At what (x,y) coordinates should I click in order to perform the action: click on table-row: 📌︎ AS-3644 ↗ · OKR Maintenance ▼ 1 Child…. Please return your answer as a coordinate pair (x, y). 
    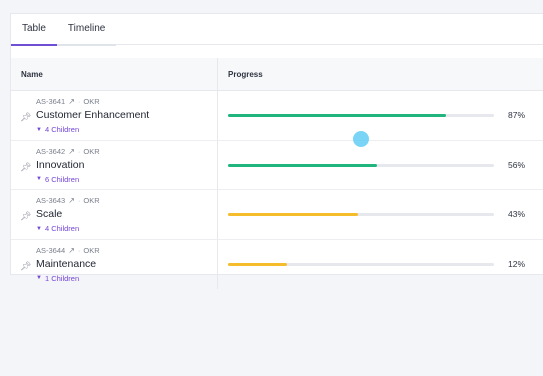
    Looking at the image, I should click on (277, 264).